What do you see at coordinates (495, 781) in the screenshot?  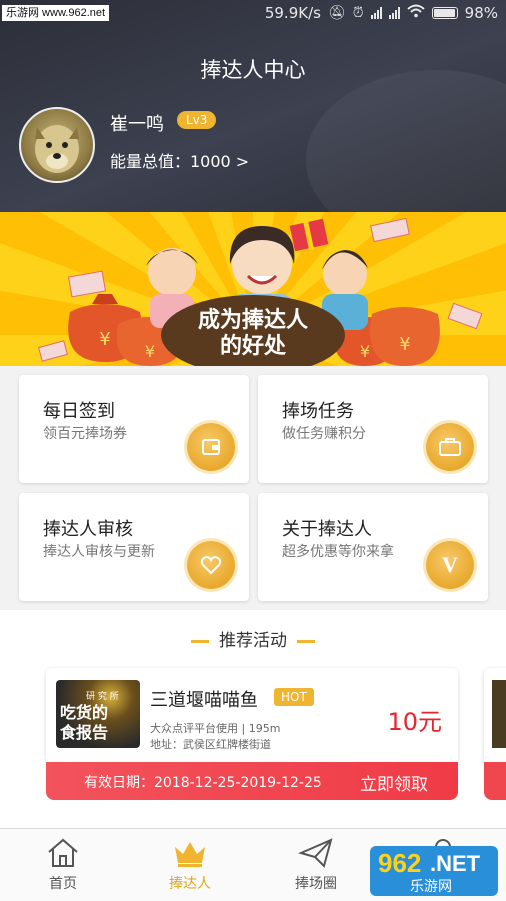 I see `next-claim-bar` at bounding box center [495, 781].